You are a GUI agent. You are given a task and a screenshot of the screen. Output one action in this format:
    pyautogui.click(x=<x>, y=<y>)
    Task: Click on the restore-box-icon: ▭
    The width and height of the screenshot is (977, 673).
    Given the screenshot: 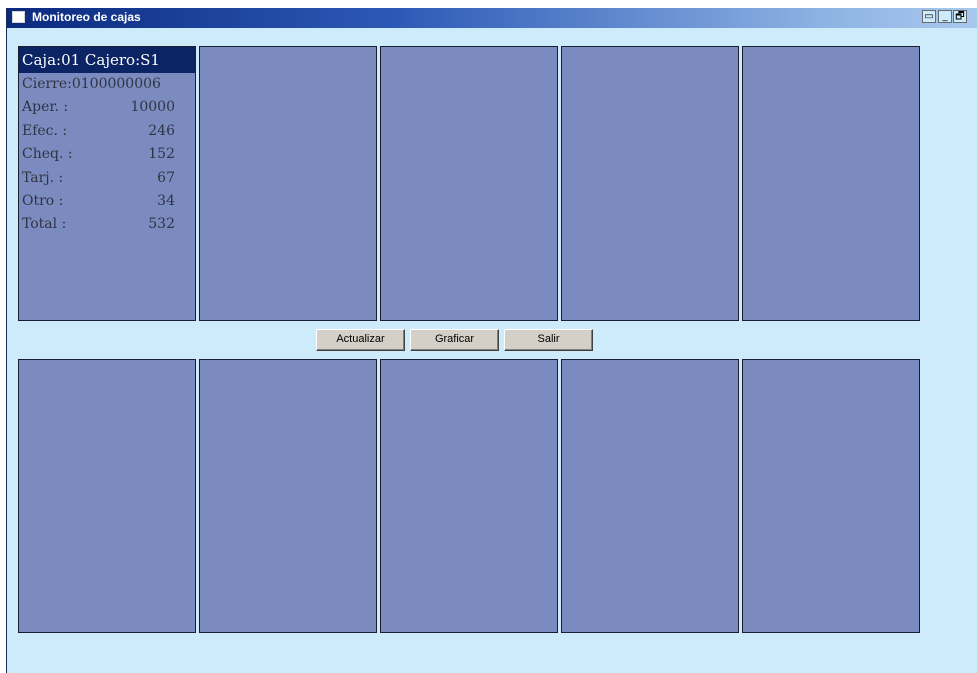 What is the action you would take?
    pyautogui.click(x=929, y=16)
    